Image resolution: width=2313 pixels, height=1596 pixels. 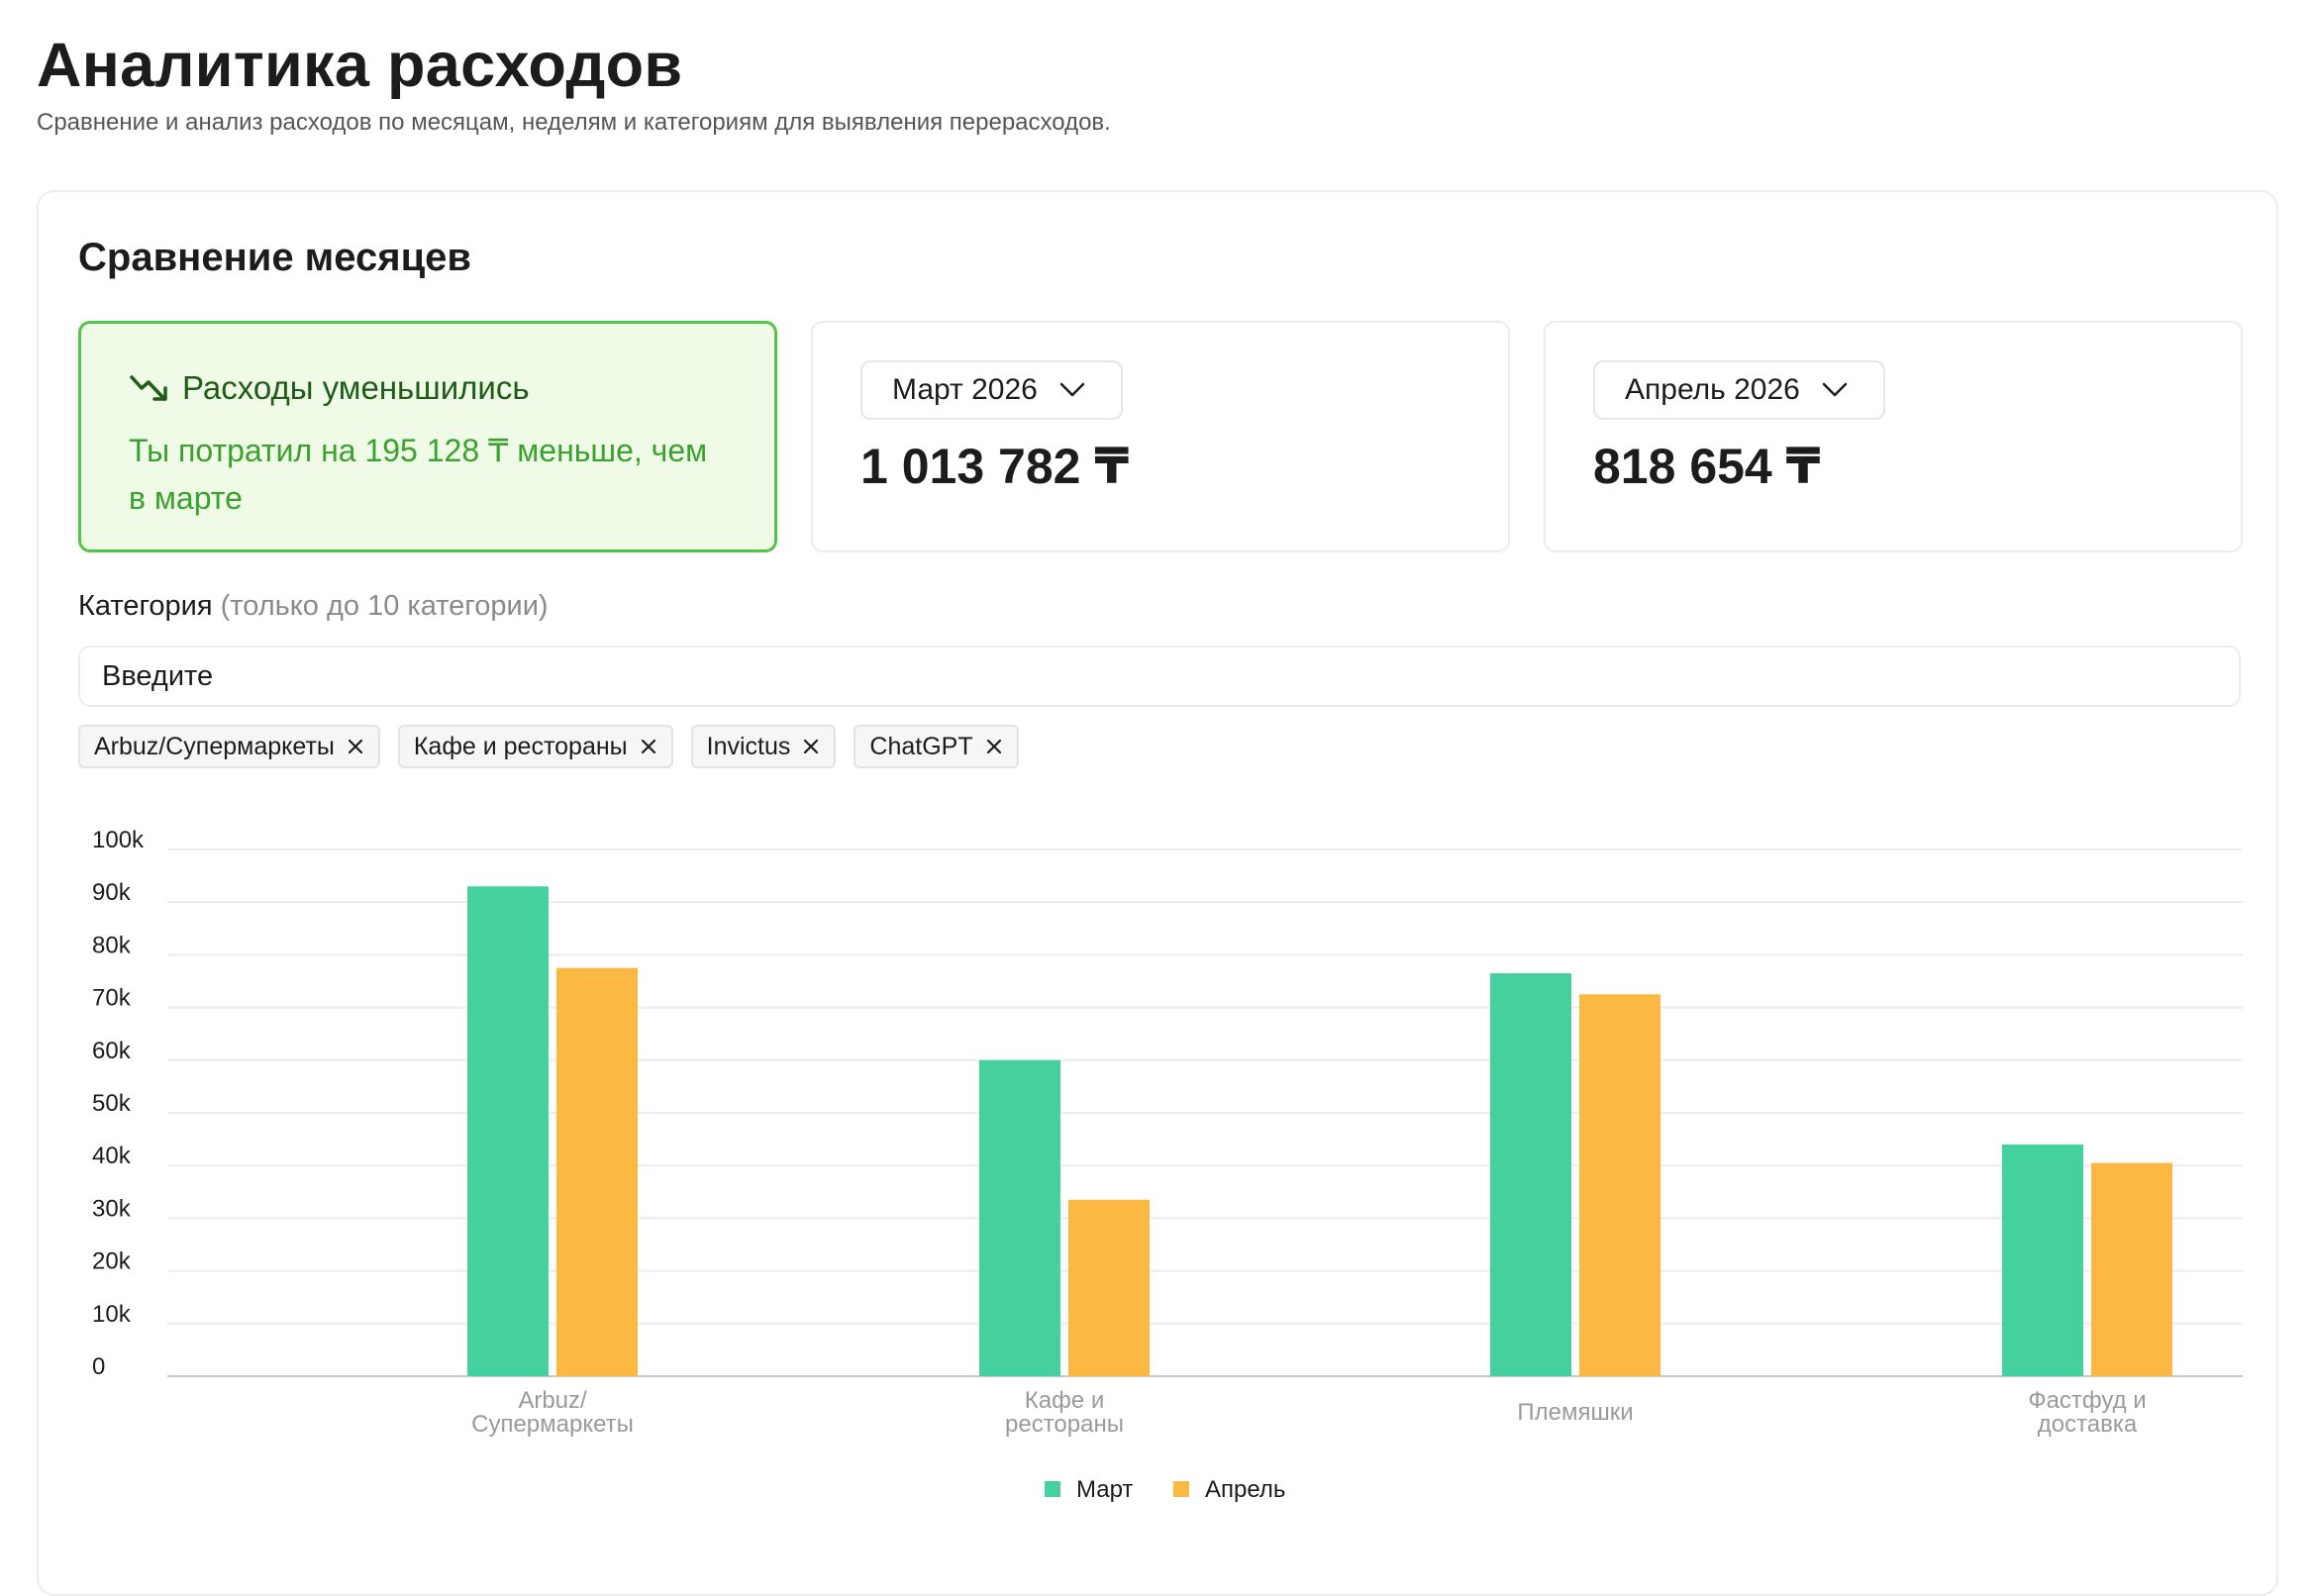 What do you see at coordinates (148, 388) in the screenshot?
I see `trending-down-icon` at bounding box center [148, 388].